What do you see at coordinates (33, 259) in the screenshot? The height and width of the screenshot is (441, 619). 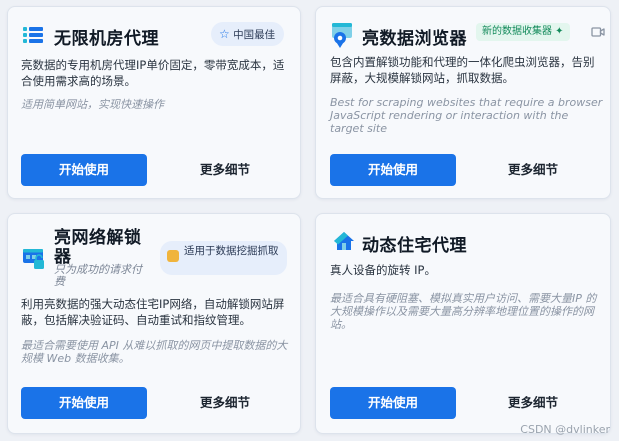 I see `unlocker-icon` at bounding box center [33, 259].